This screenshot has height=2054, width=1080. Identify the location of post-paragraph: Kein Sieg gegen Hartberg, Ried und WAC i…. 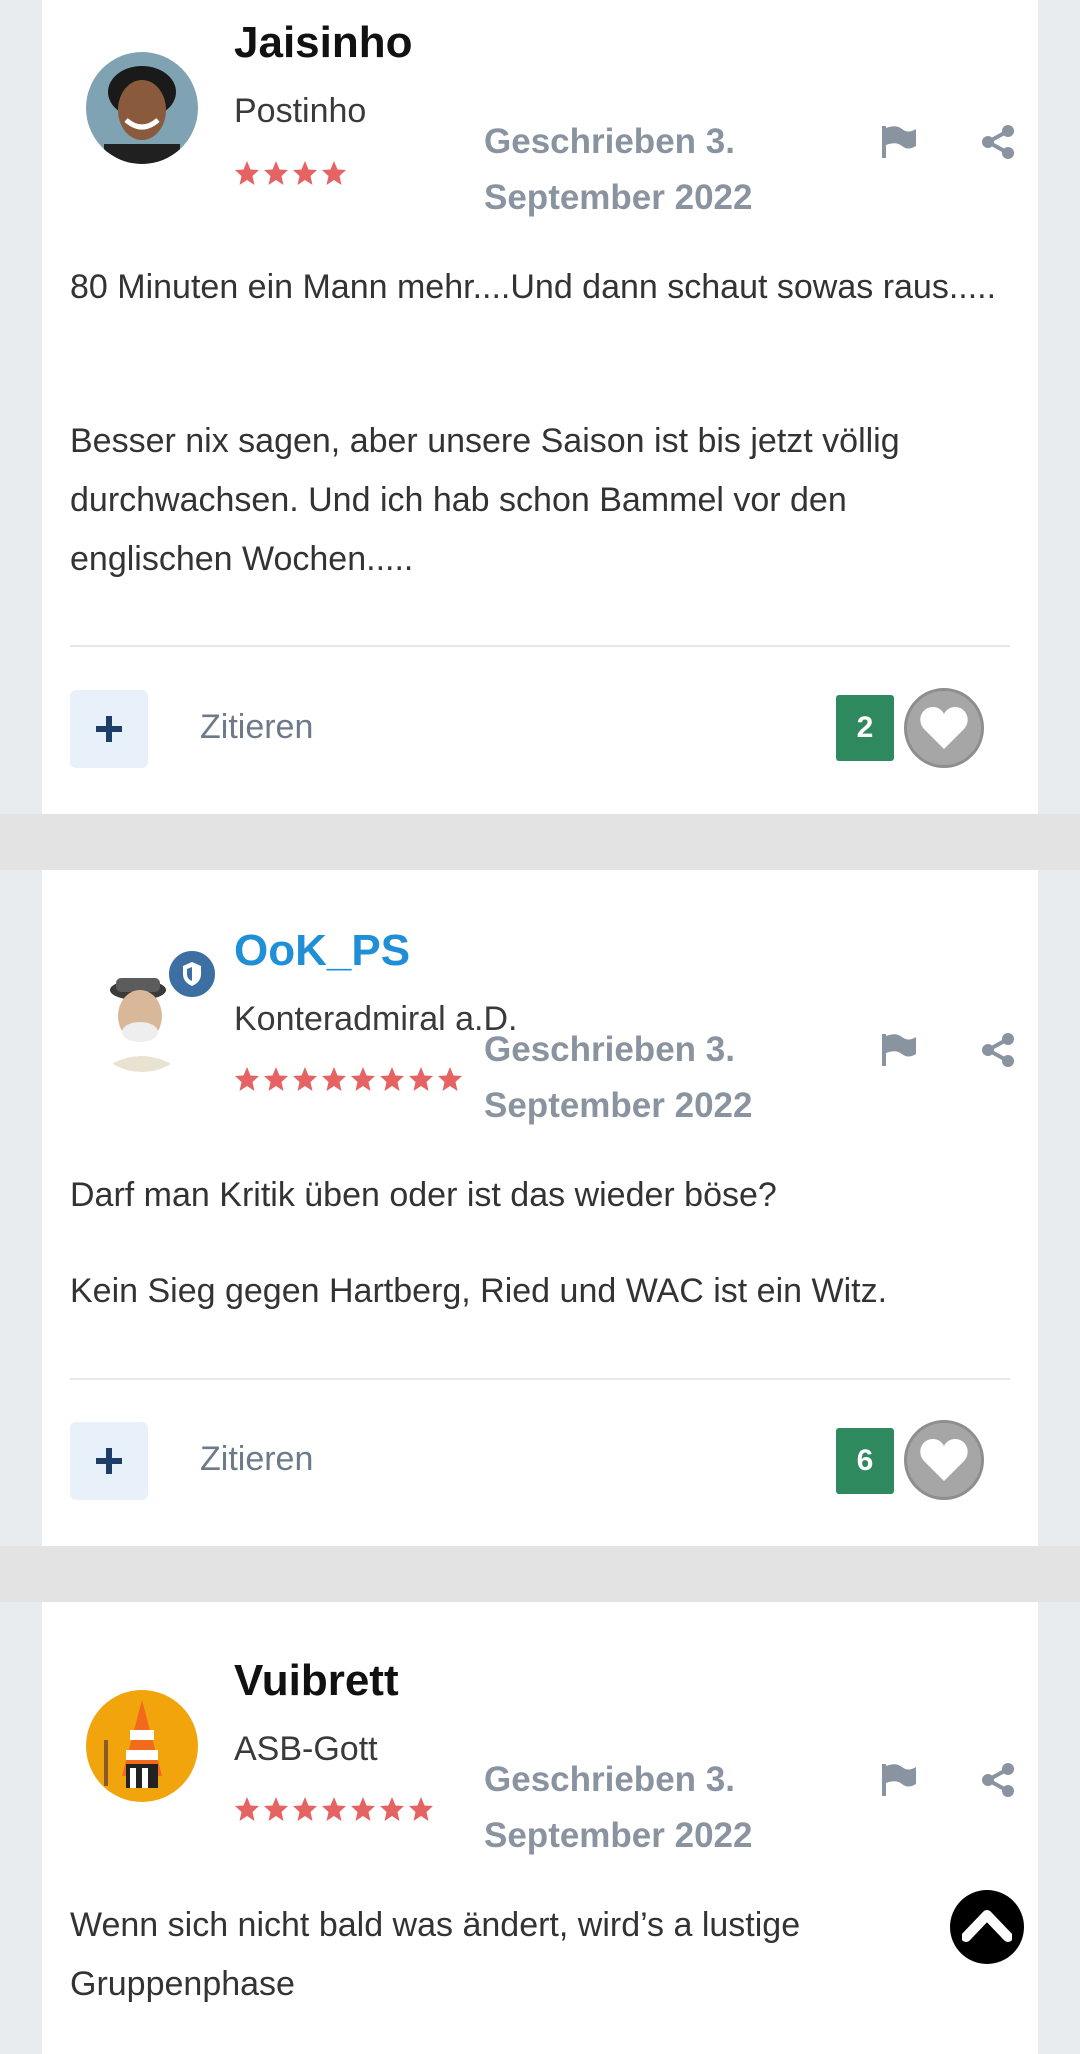
(479, 1291).